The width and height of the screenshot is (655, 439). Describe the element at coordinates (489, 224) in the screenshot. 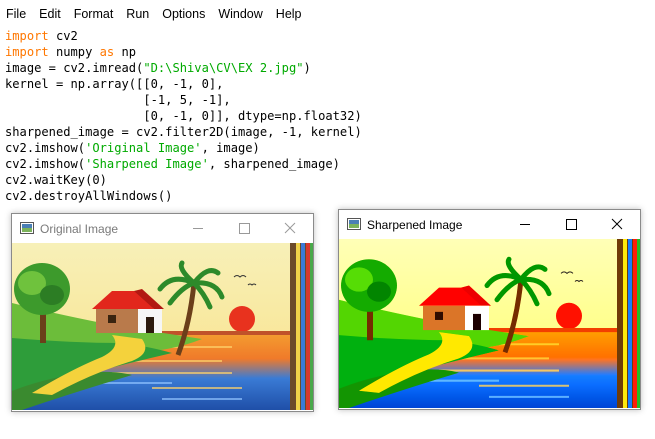

I see `sharpened-window-titlebar: Sharpened Image` at that location.